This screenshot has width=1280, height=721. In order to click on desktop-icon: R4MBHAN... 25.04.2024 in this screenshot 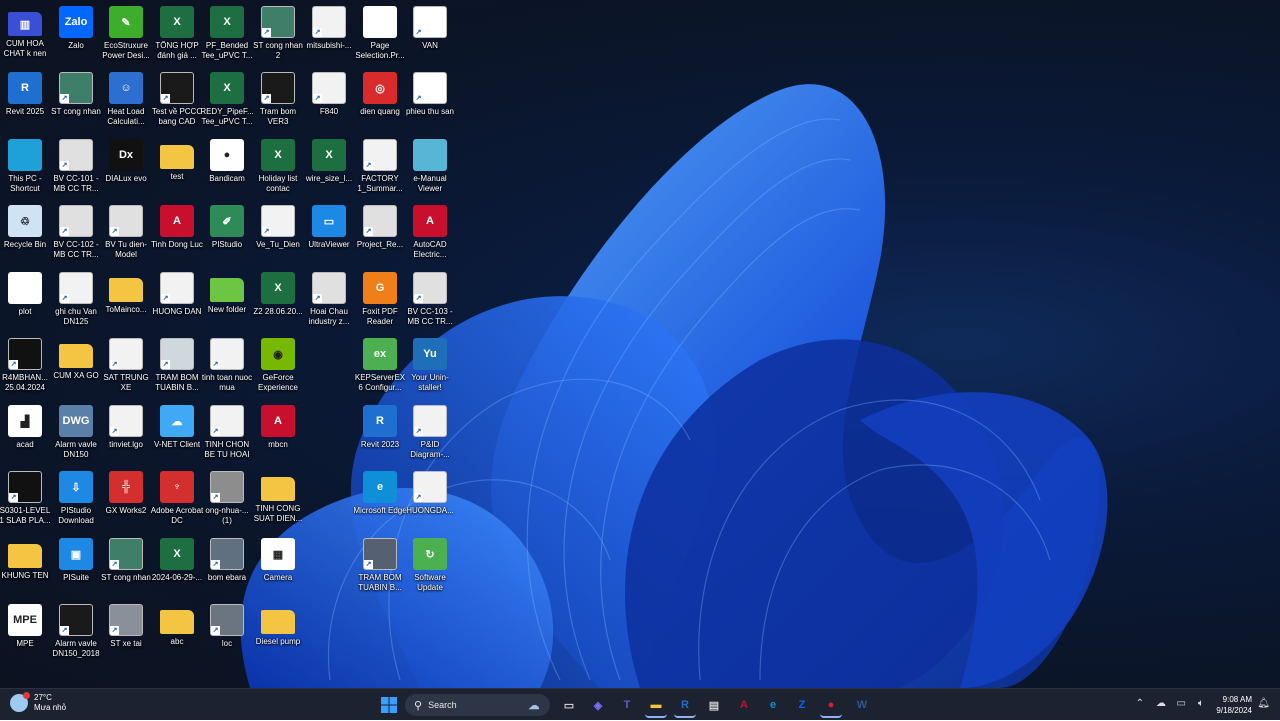, I will do `click(25, 365)`.